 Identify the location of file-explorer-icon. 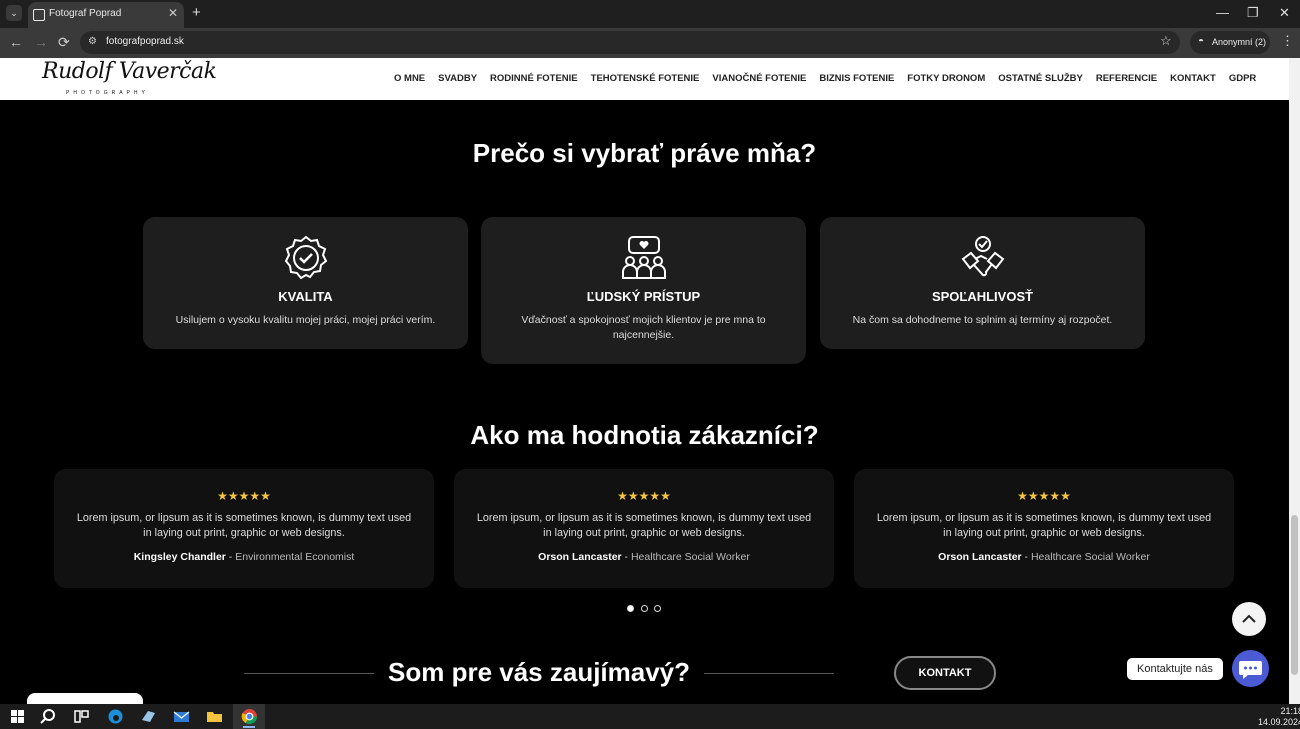
(214, 716).